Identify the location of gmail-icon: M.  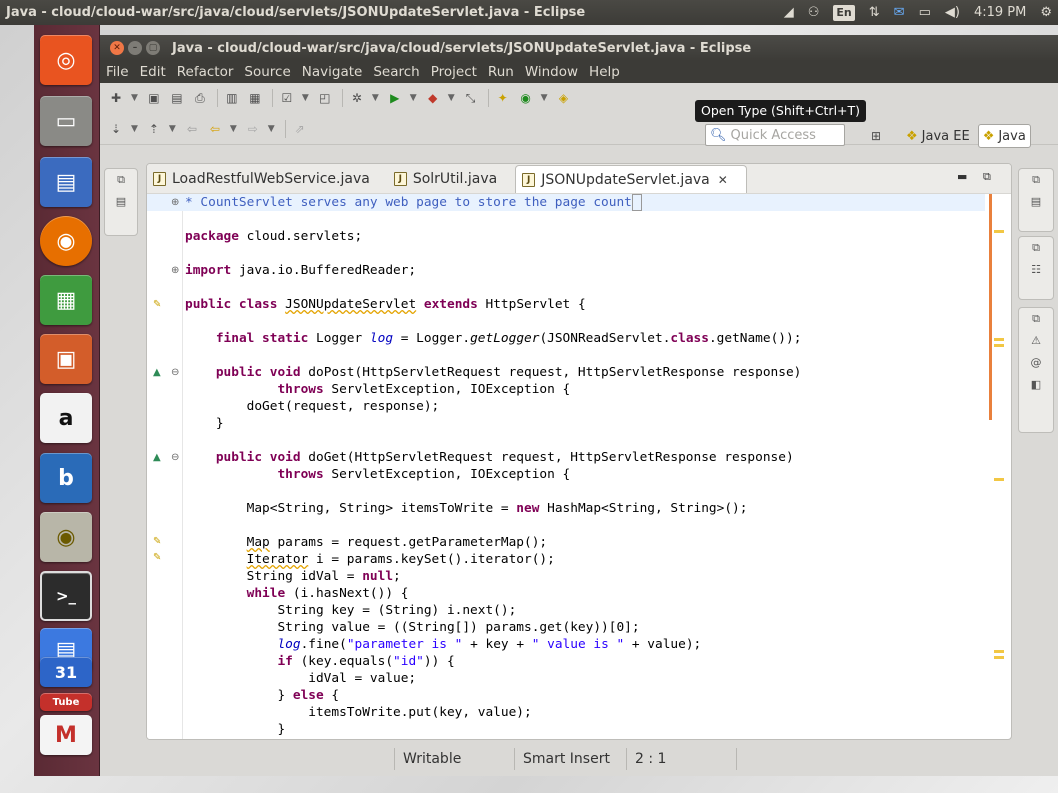
(66, 735).